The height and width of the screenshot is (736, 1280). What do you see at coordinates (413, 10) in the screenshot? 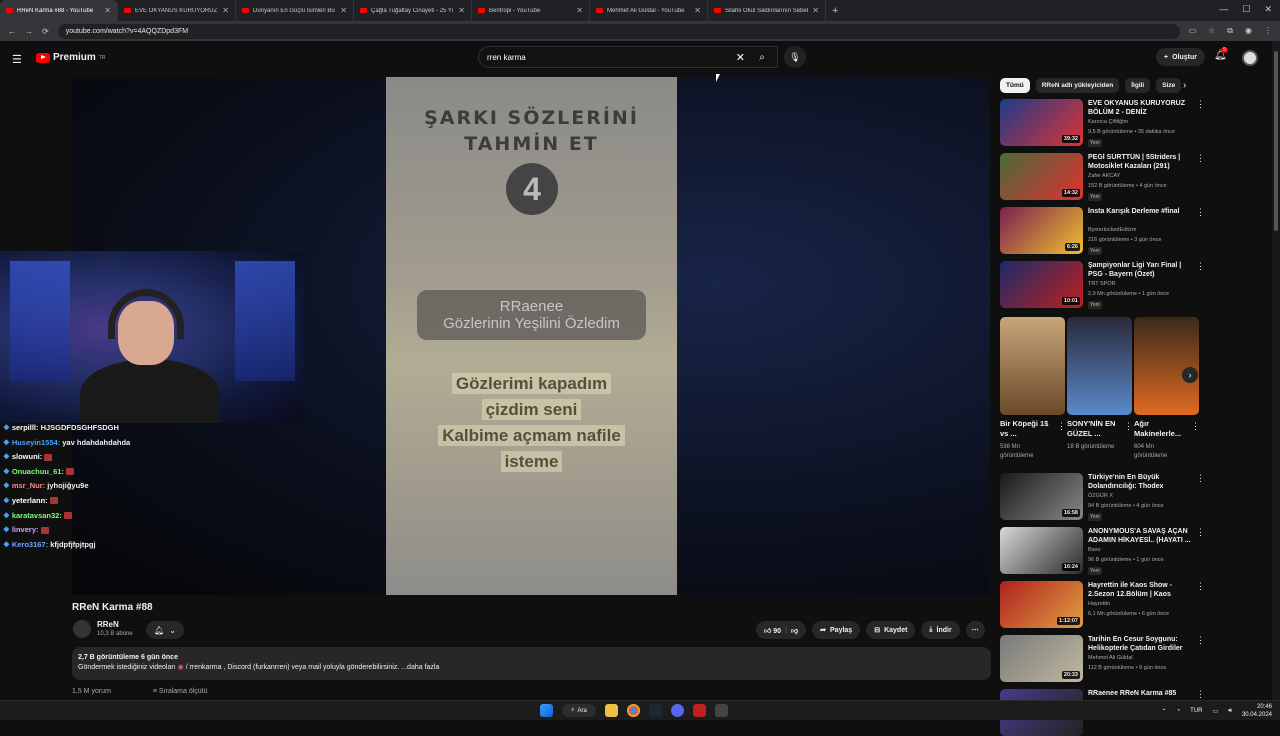
I see `browser-tab: Çağla Tuğaltay Cinayeti - 25 Yıl ✕` at bounding box center [413, 10].